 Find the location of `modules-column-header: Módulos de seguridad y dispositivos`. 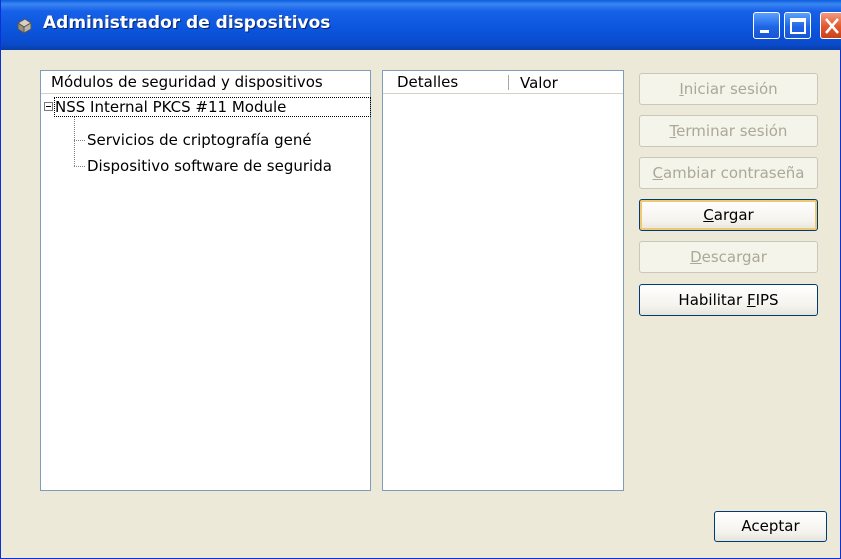

modules-column-header: Módulos de seguridad y dispositivos is located at coordinates (205, 82).